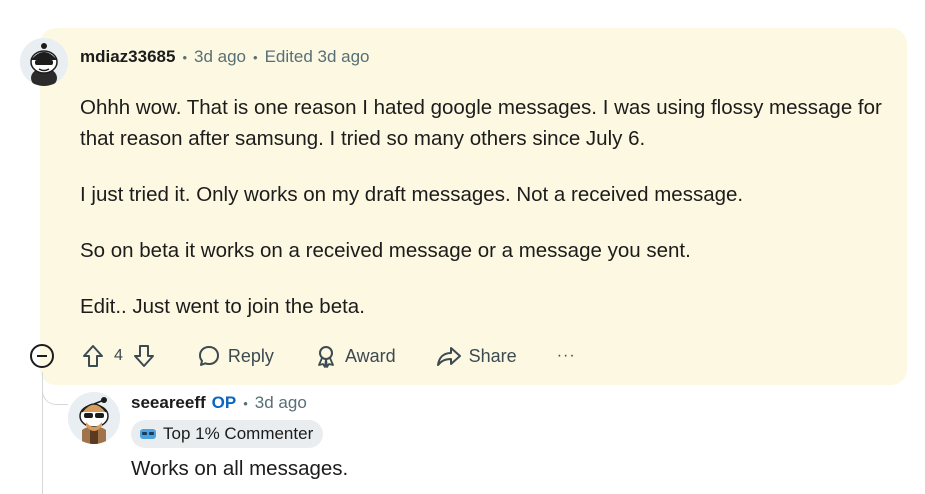  I want to click on upvote-arrow-icon, so click(93, 356).